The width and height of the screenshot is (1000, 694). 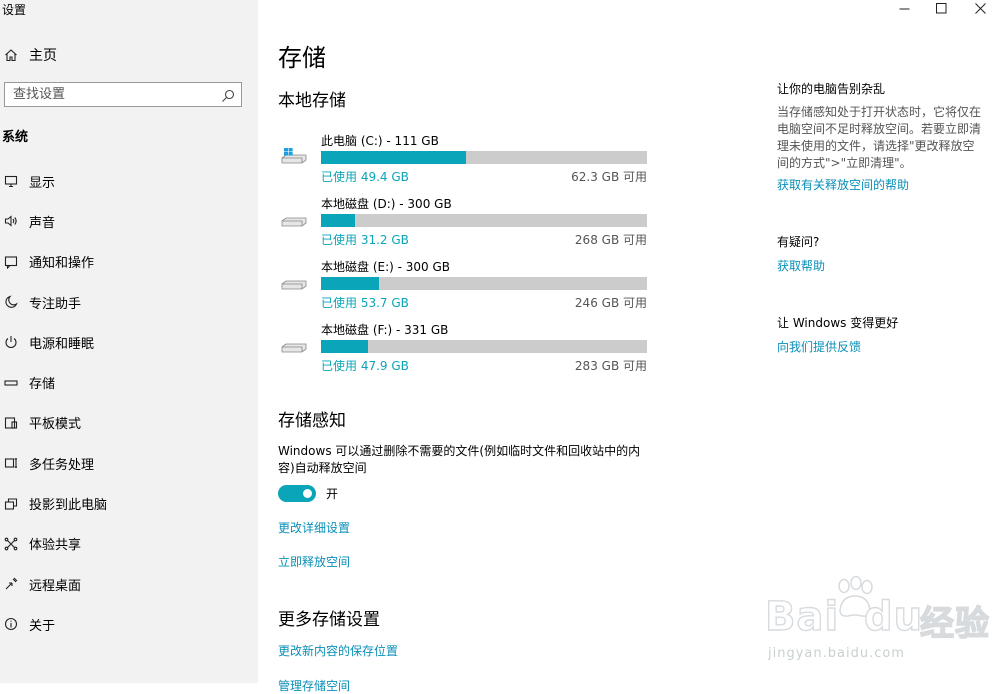 I want to click on drive-name: 本地磁盘 (D:) - 300 GB, so click(x=386, y=204).